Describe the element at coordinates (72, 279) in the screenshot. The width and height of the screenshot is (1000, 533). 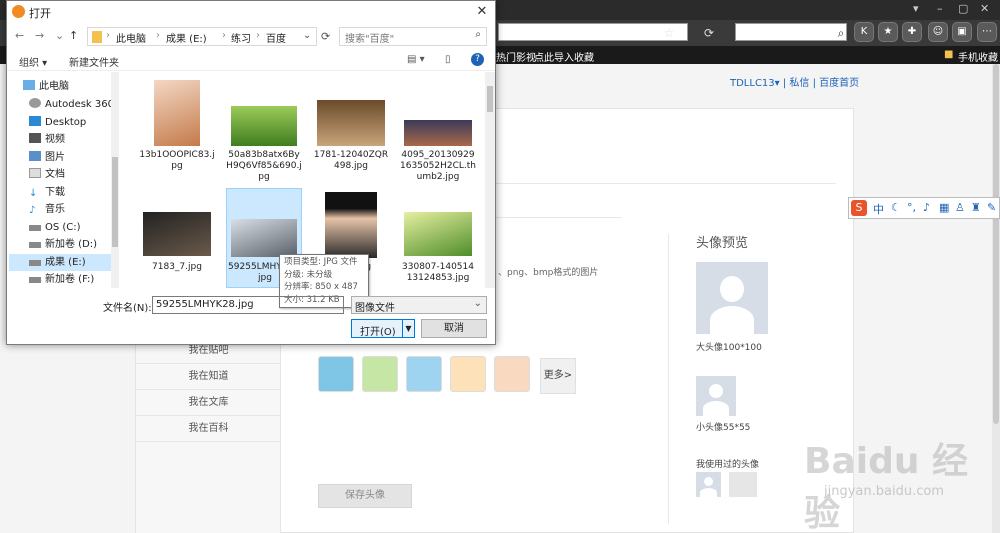
I see `nav-item-drive-f: 新加卷 (F:)` at that location.